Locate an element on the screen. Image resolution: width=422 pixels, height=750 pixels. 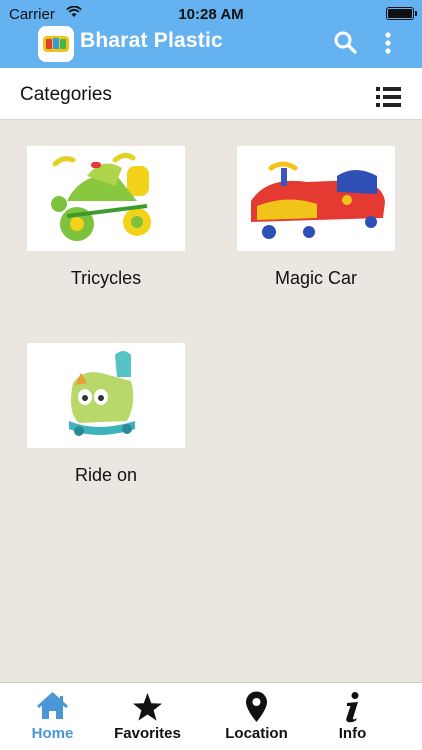
tab-info: Info is located at coordinates (352, 716).